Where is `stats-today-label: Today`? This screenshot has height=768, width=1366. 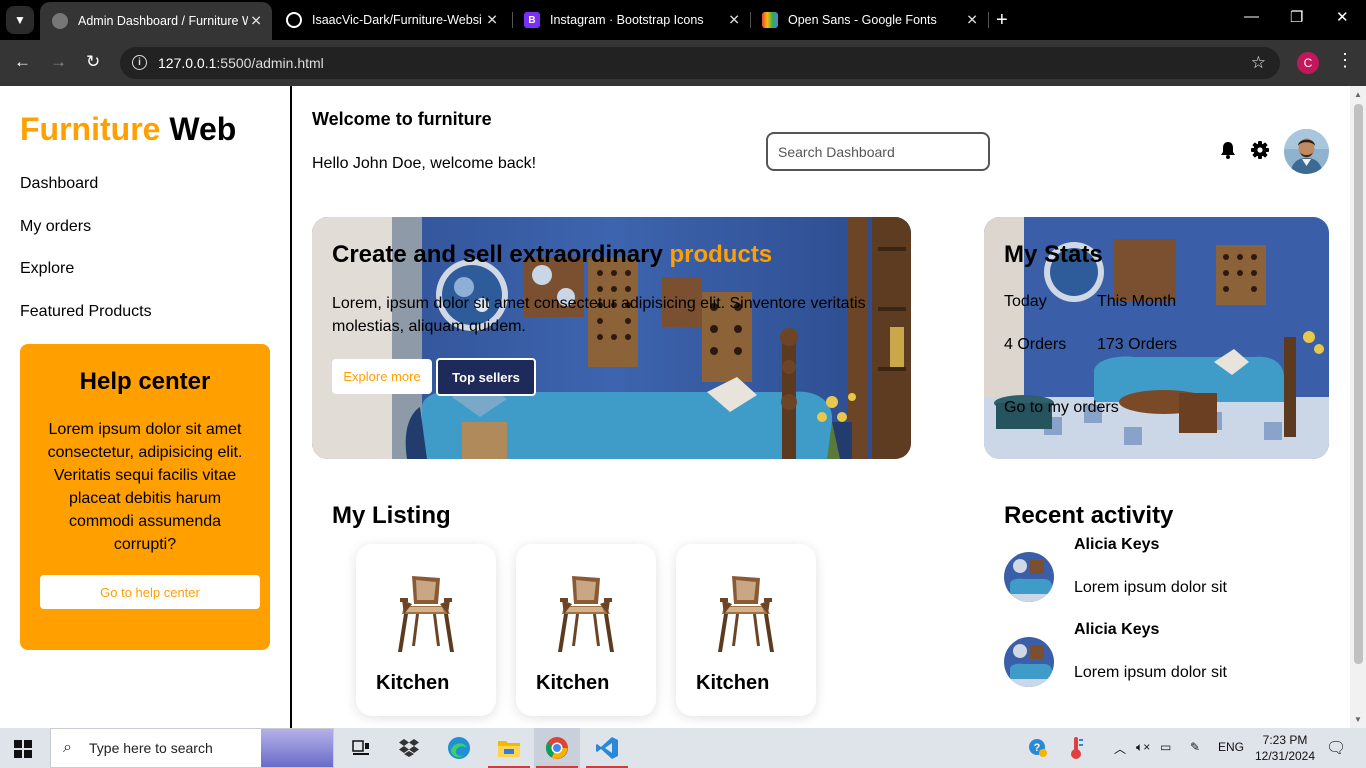
stats-today-label: Today is located at coordinates (1025, 301).